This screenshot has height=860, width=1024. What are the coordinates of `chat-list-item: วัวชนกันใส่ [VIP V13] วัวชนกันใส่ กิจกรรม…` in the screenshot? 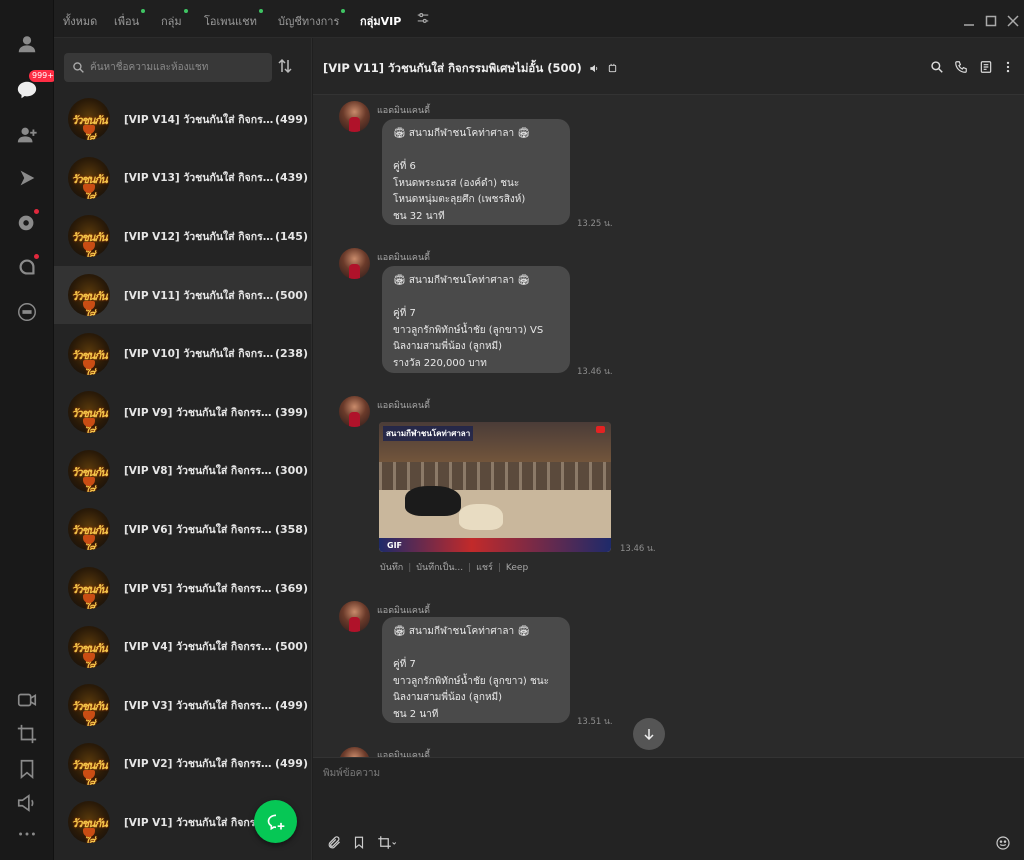 It's located at (183, 178).